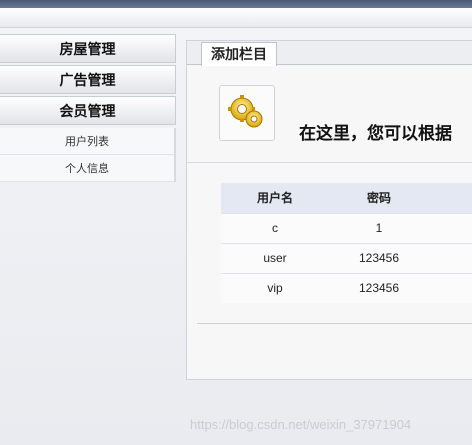 This screenshot has width=472, height=445. Describe the element at coordinates (301, 424) in the screenshot. I see `watermark: https://blog.csdn.net/weixin_37971904` at that location.